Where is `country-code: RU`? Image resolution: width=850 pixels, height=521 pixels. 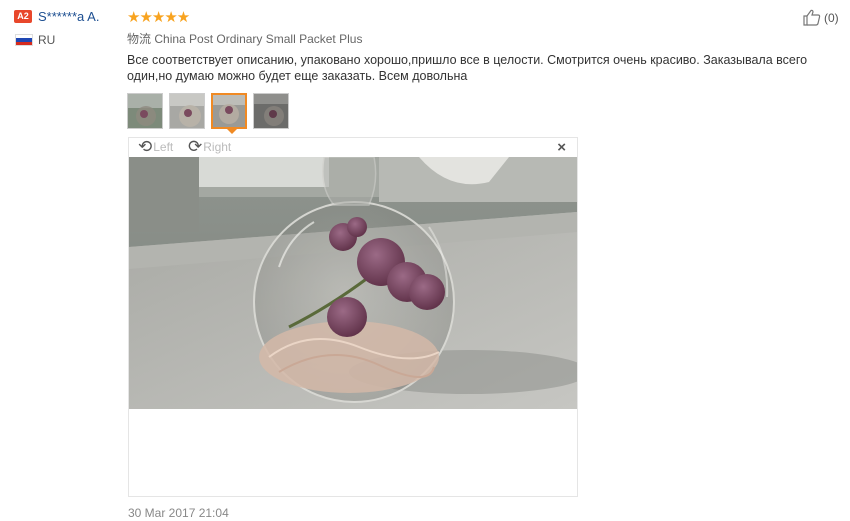
country-code: RU is located at coordinates (47, 40).